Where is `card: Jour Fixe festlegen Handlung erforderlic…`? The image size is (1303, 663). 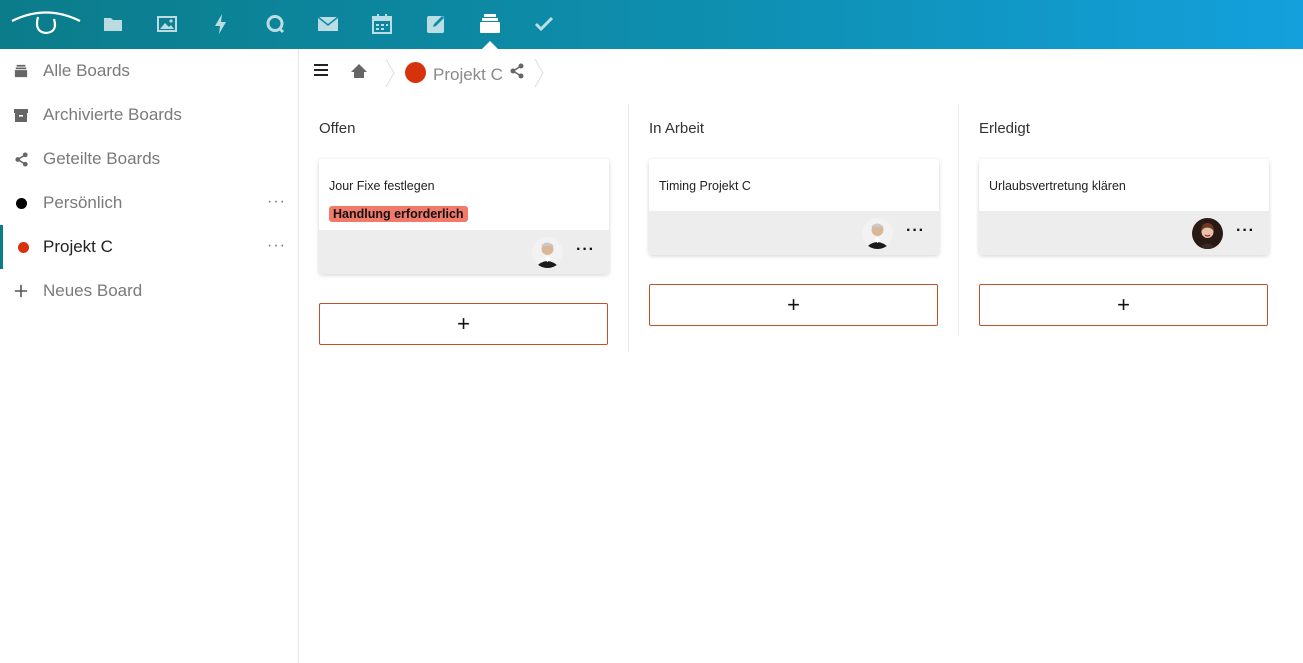 card: Jour Fixe festlegen Handlung erforderlic… is located at coordinates (464, 216).